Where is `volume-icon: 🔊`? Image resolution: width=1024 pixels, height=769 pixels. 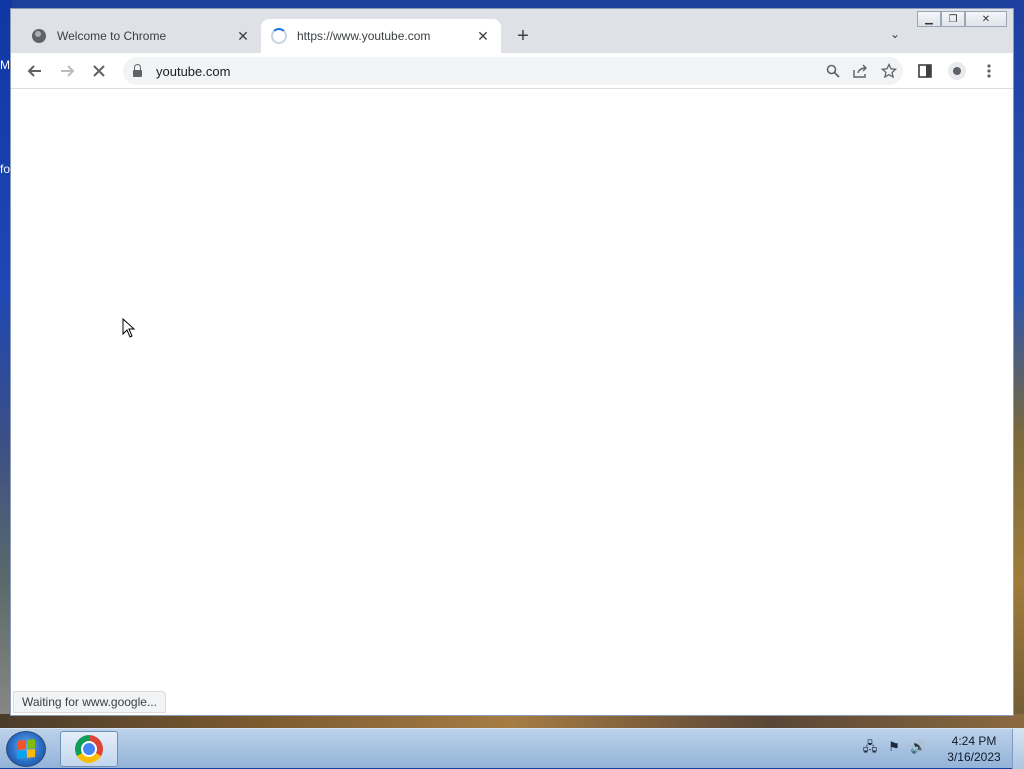
volume-icon: 🔊 is located at coordinates (918, 747).